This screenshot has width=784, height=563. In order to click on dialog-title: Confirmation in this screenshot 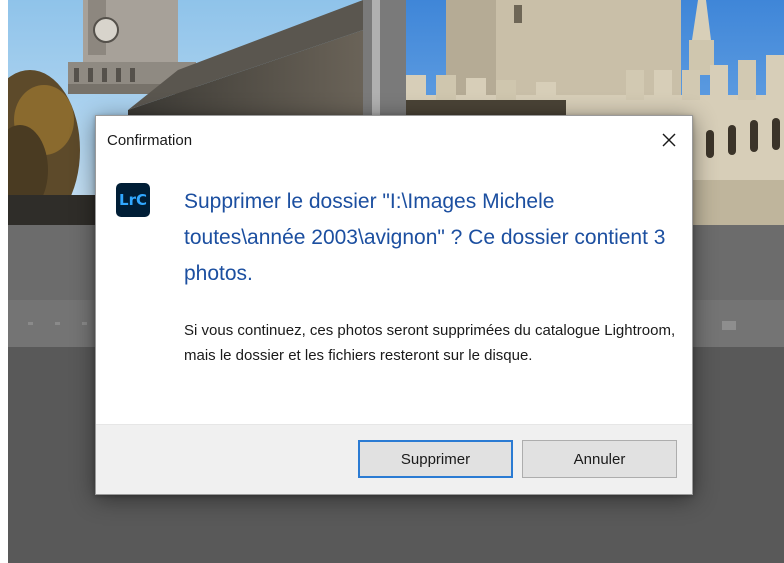, I will do `click(150, 140)`.